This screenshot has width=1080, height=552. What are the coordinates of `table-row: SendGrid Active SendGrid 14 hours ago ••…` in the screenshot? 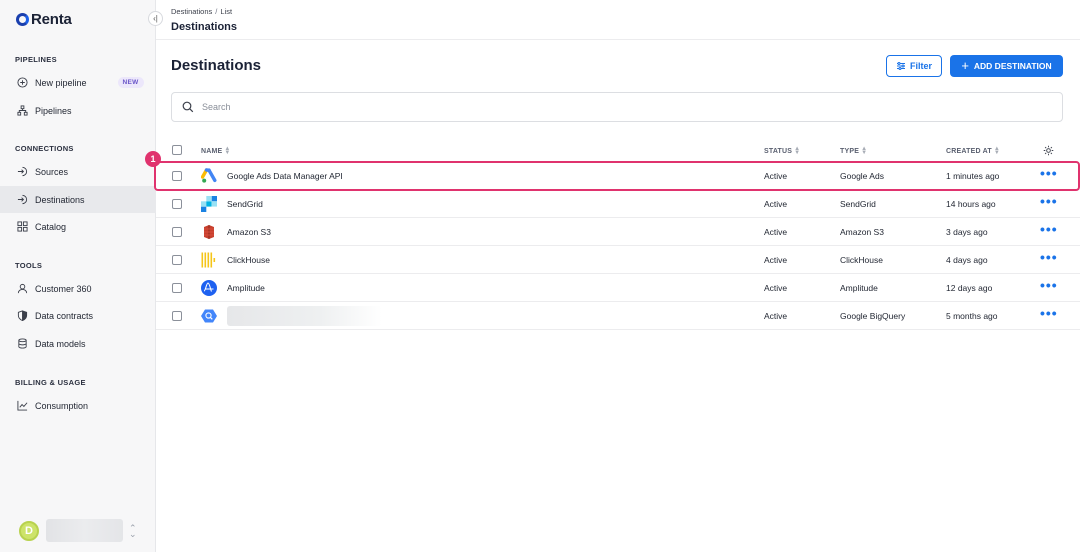 It's located at (618, 204).